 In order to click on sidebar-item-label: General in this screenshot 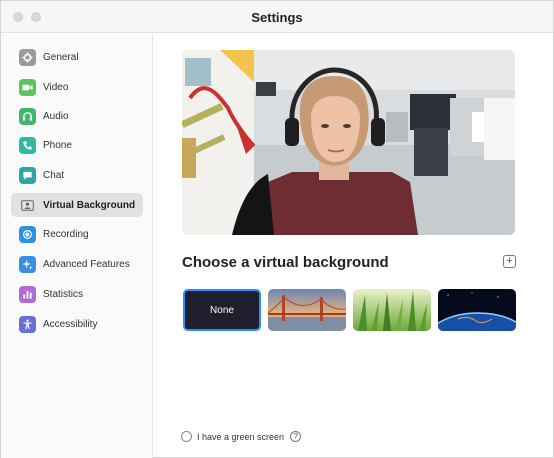, I will do `click(61, 57)`.